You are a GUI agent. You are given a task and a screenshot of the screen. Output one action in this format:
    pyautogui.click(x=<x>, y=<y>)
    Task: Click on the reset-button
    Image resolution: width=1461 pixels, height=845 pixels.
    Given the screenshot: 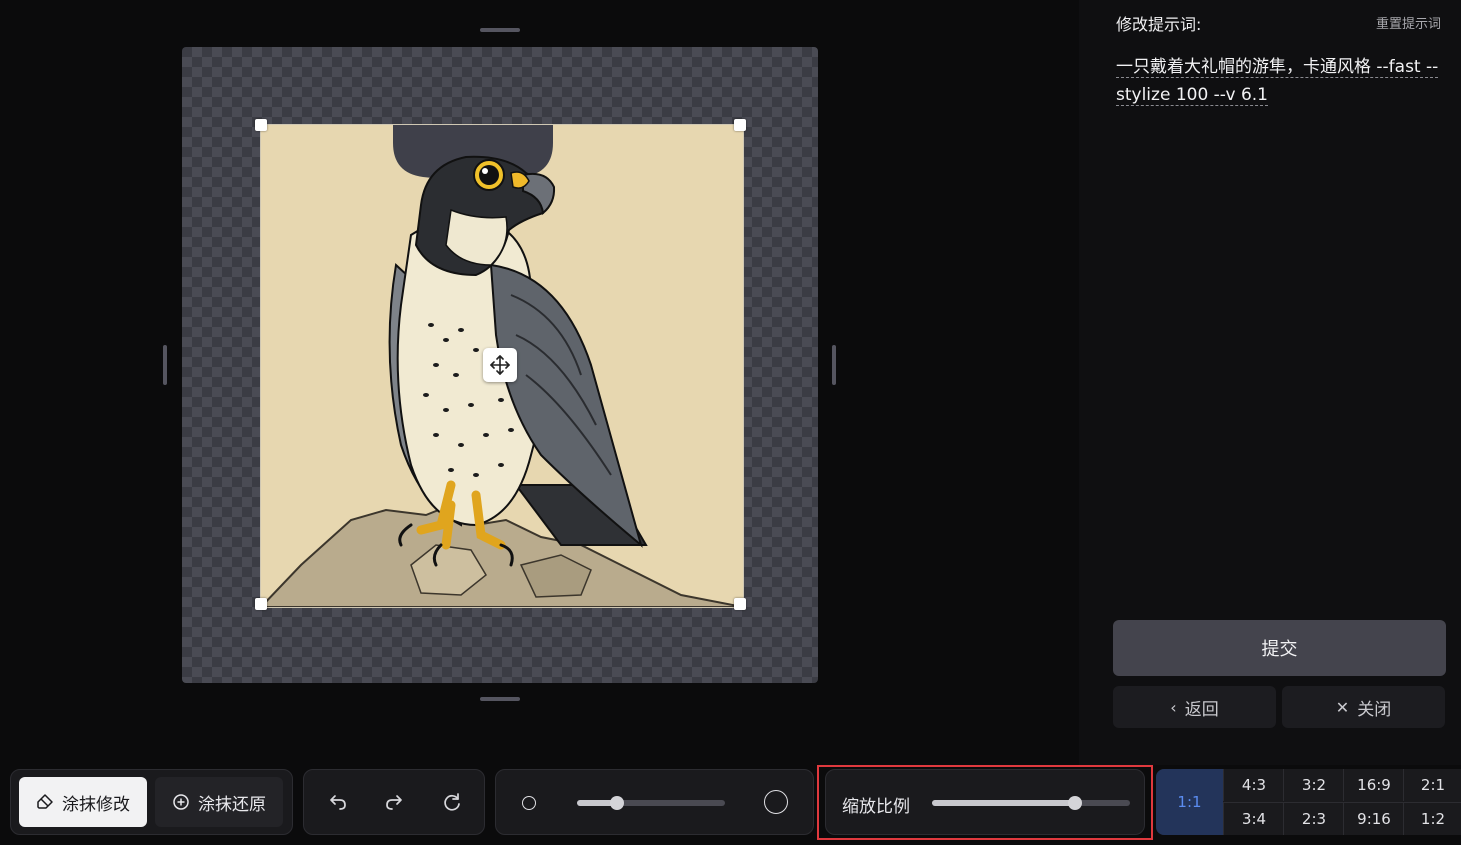 What is the action you would take?
    pyautogui.click(x=452, y=802)
    